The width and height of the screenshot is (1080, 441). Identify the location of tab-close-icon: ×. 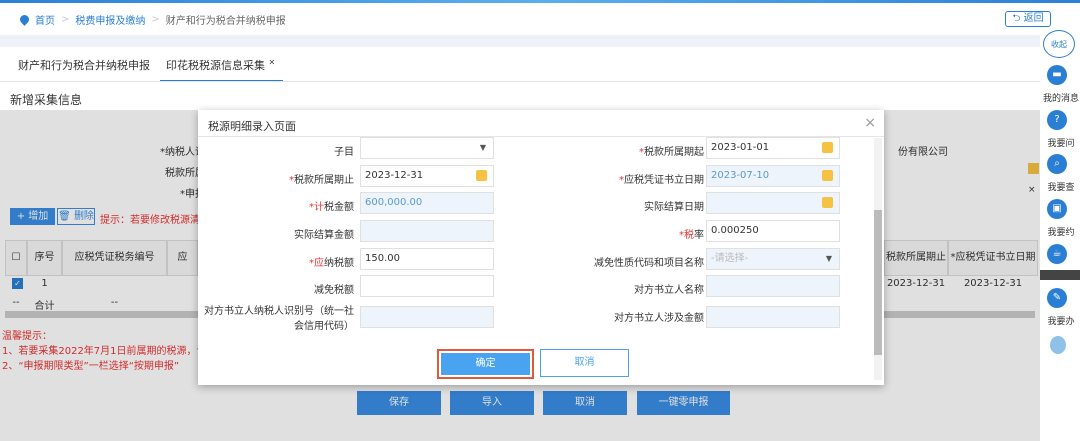
(272, 61).